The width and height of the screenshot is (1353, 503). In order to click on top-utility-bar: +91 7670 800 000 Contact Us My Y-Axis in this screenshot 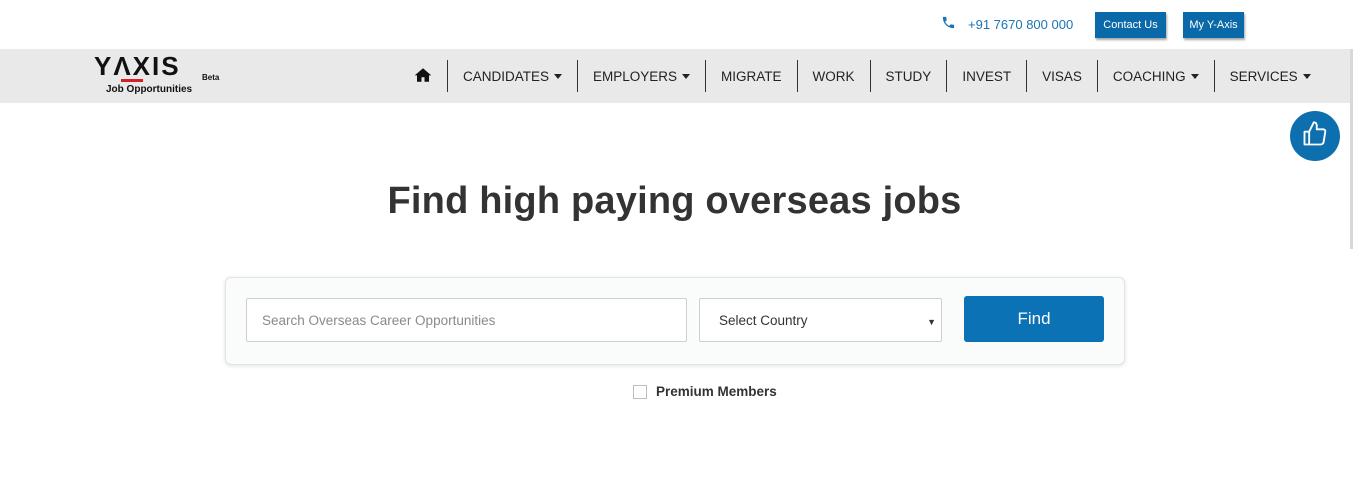, I will do `click(676, 24)`.